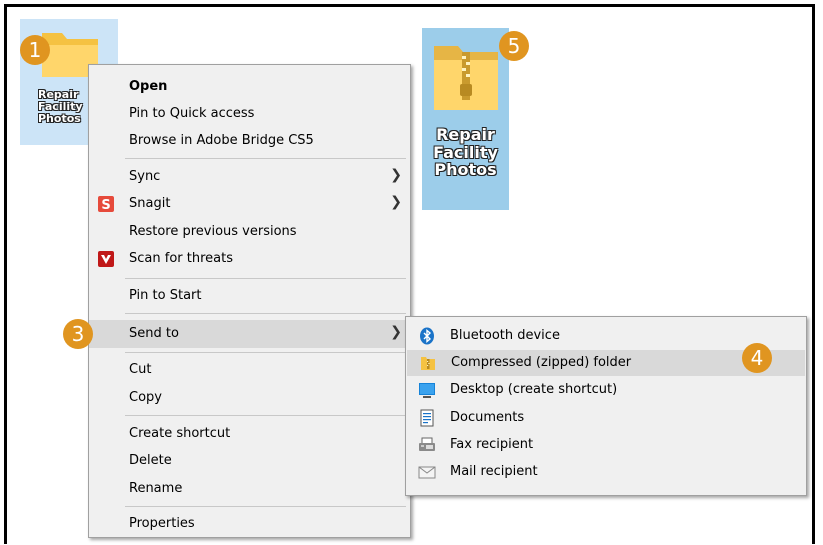 The width and height of the screenshot is (823, 545). What do you see at coordinates (249, 259) in the screenshot?
I see `menu-item-scan-threats: Scan for threats` at bounding box center [249, 259].